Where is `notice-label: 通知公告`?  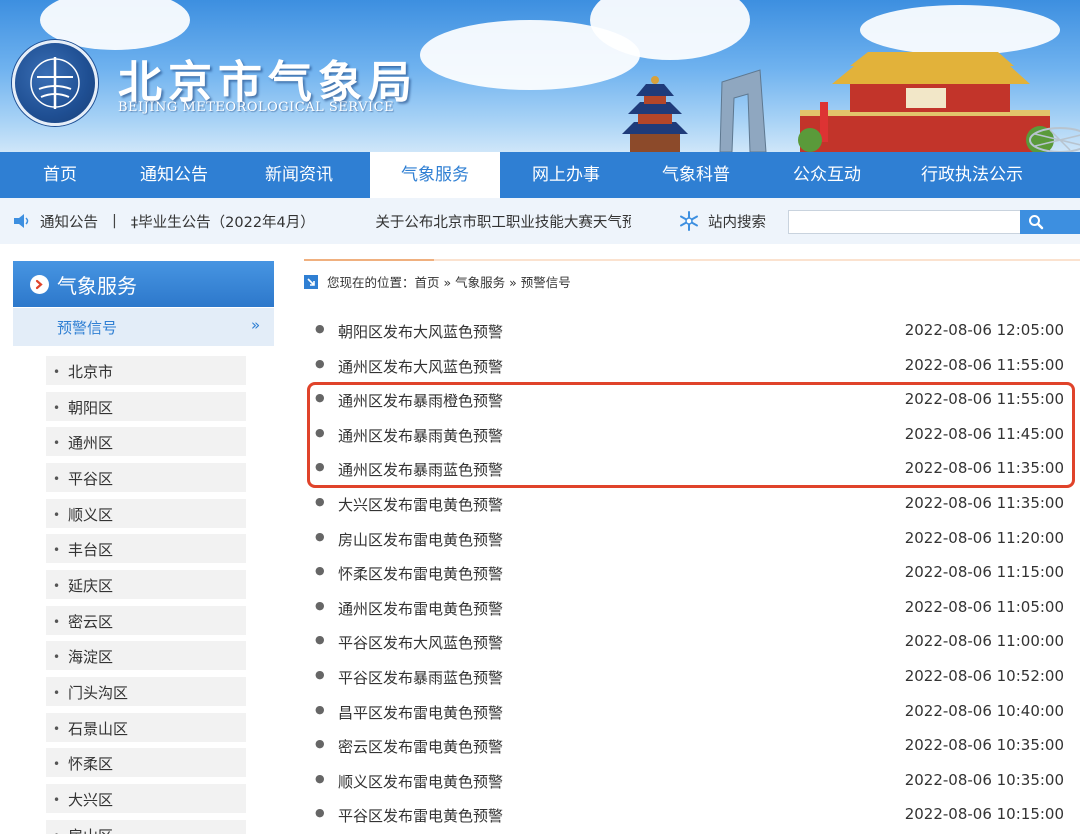 notice-label: 通知公告 is located at coordinates (69, 221).